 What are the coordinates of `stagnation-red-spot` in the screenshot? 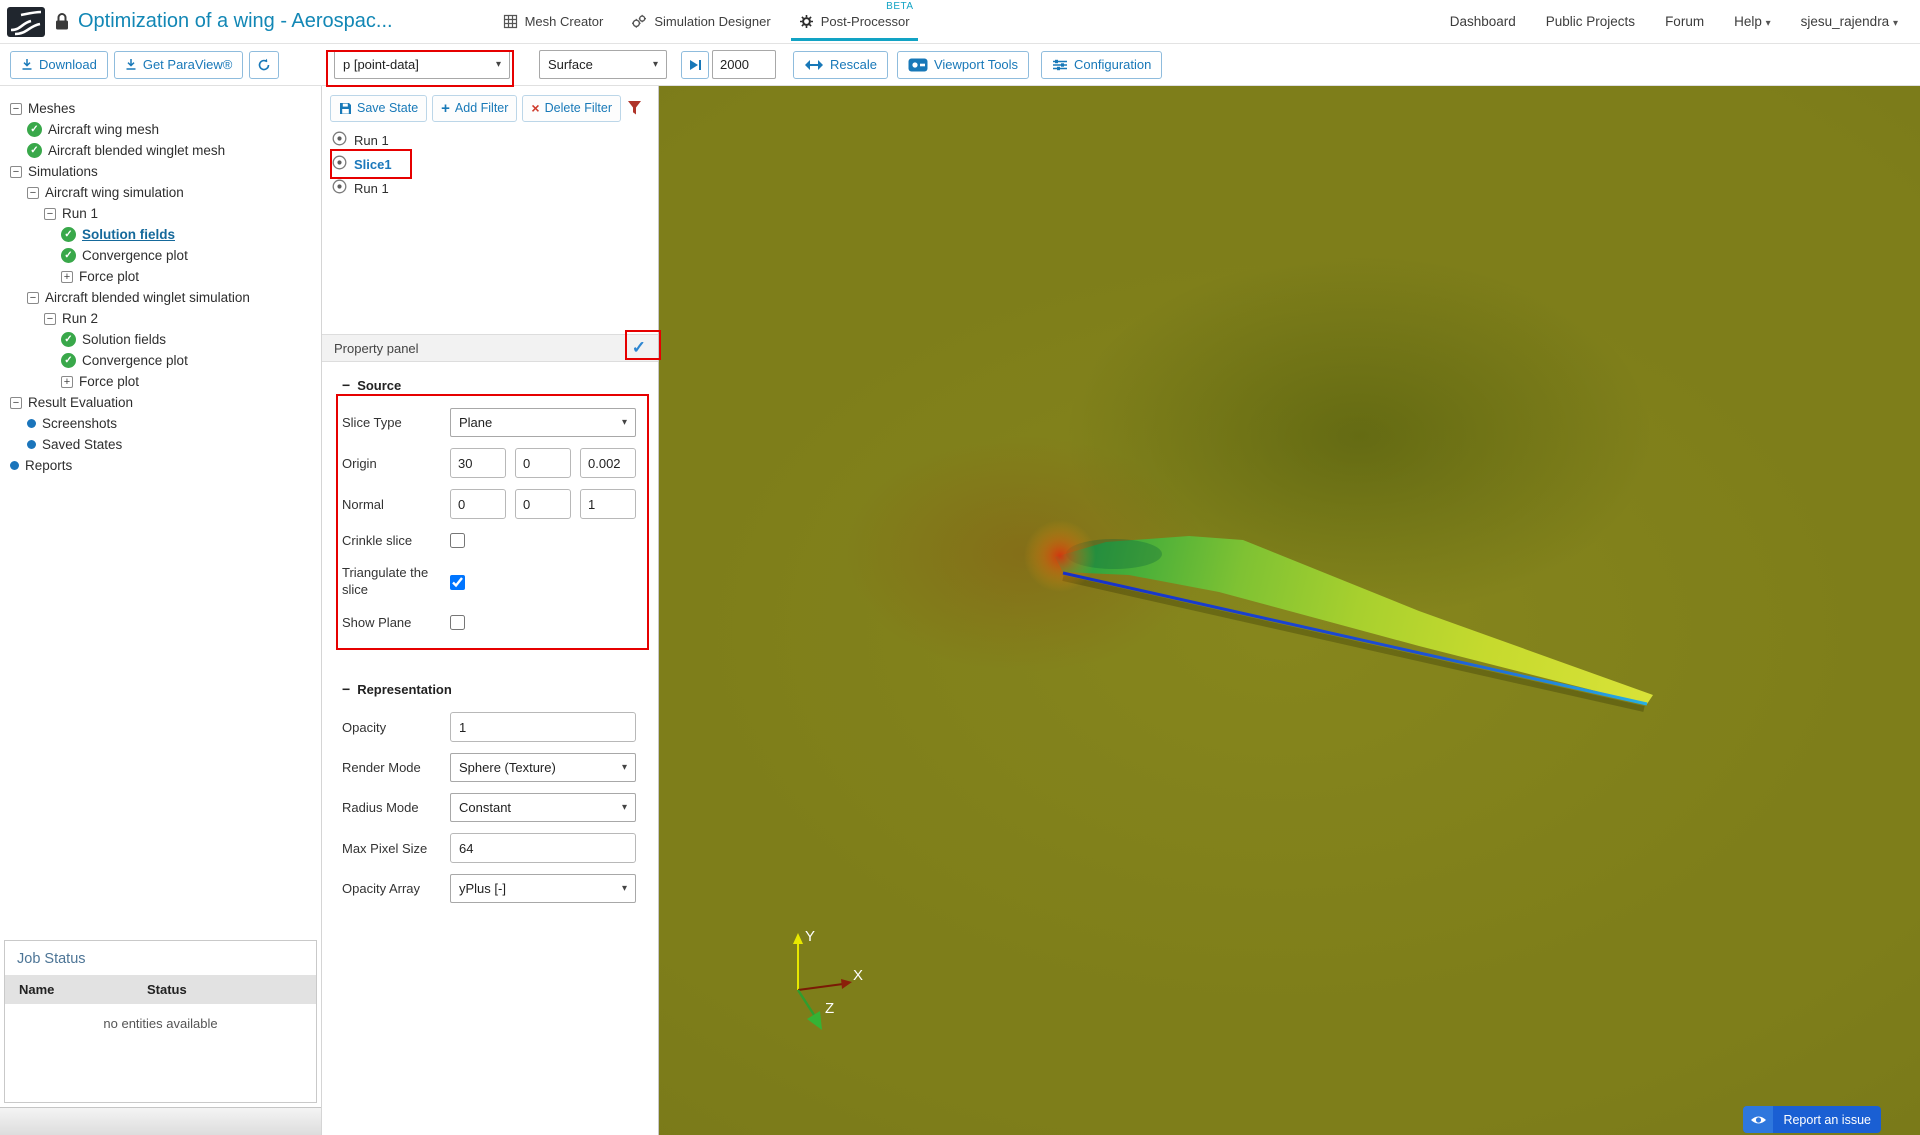 It's located at (1060, 556).